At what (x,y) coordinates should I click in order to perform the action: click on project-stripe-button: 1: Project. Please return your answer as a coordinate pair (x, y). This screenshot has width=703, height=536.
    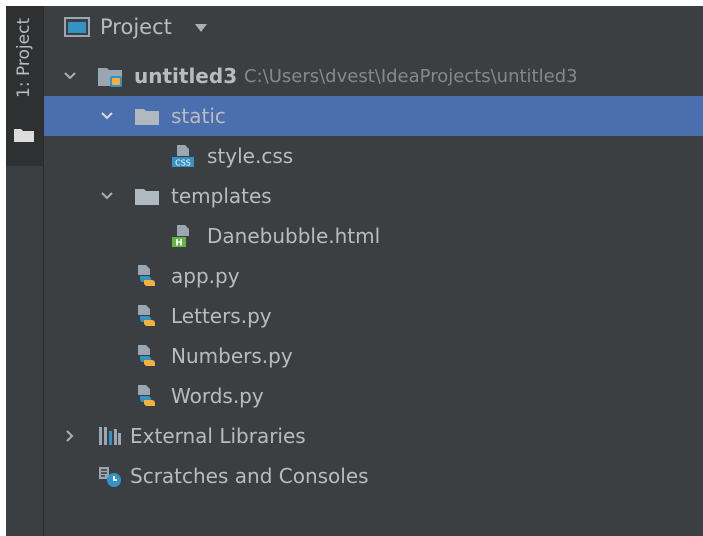
    Looking at the image, I should click on (24, 86).